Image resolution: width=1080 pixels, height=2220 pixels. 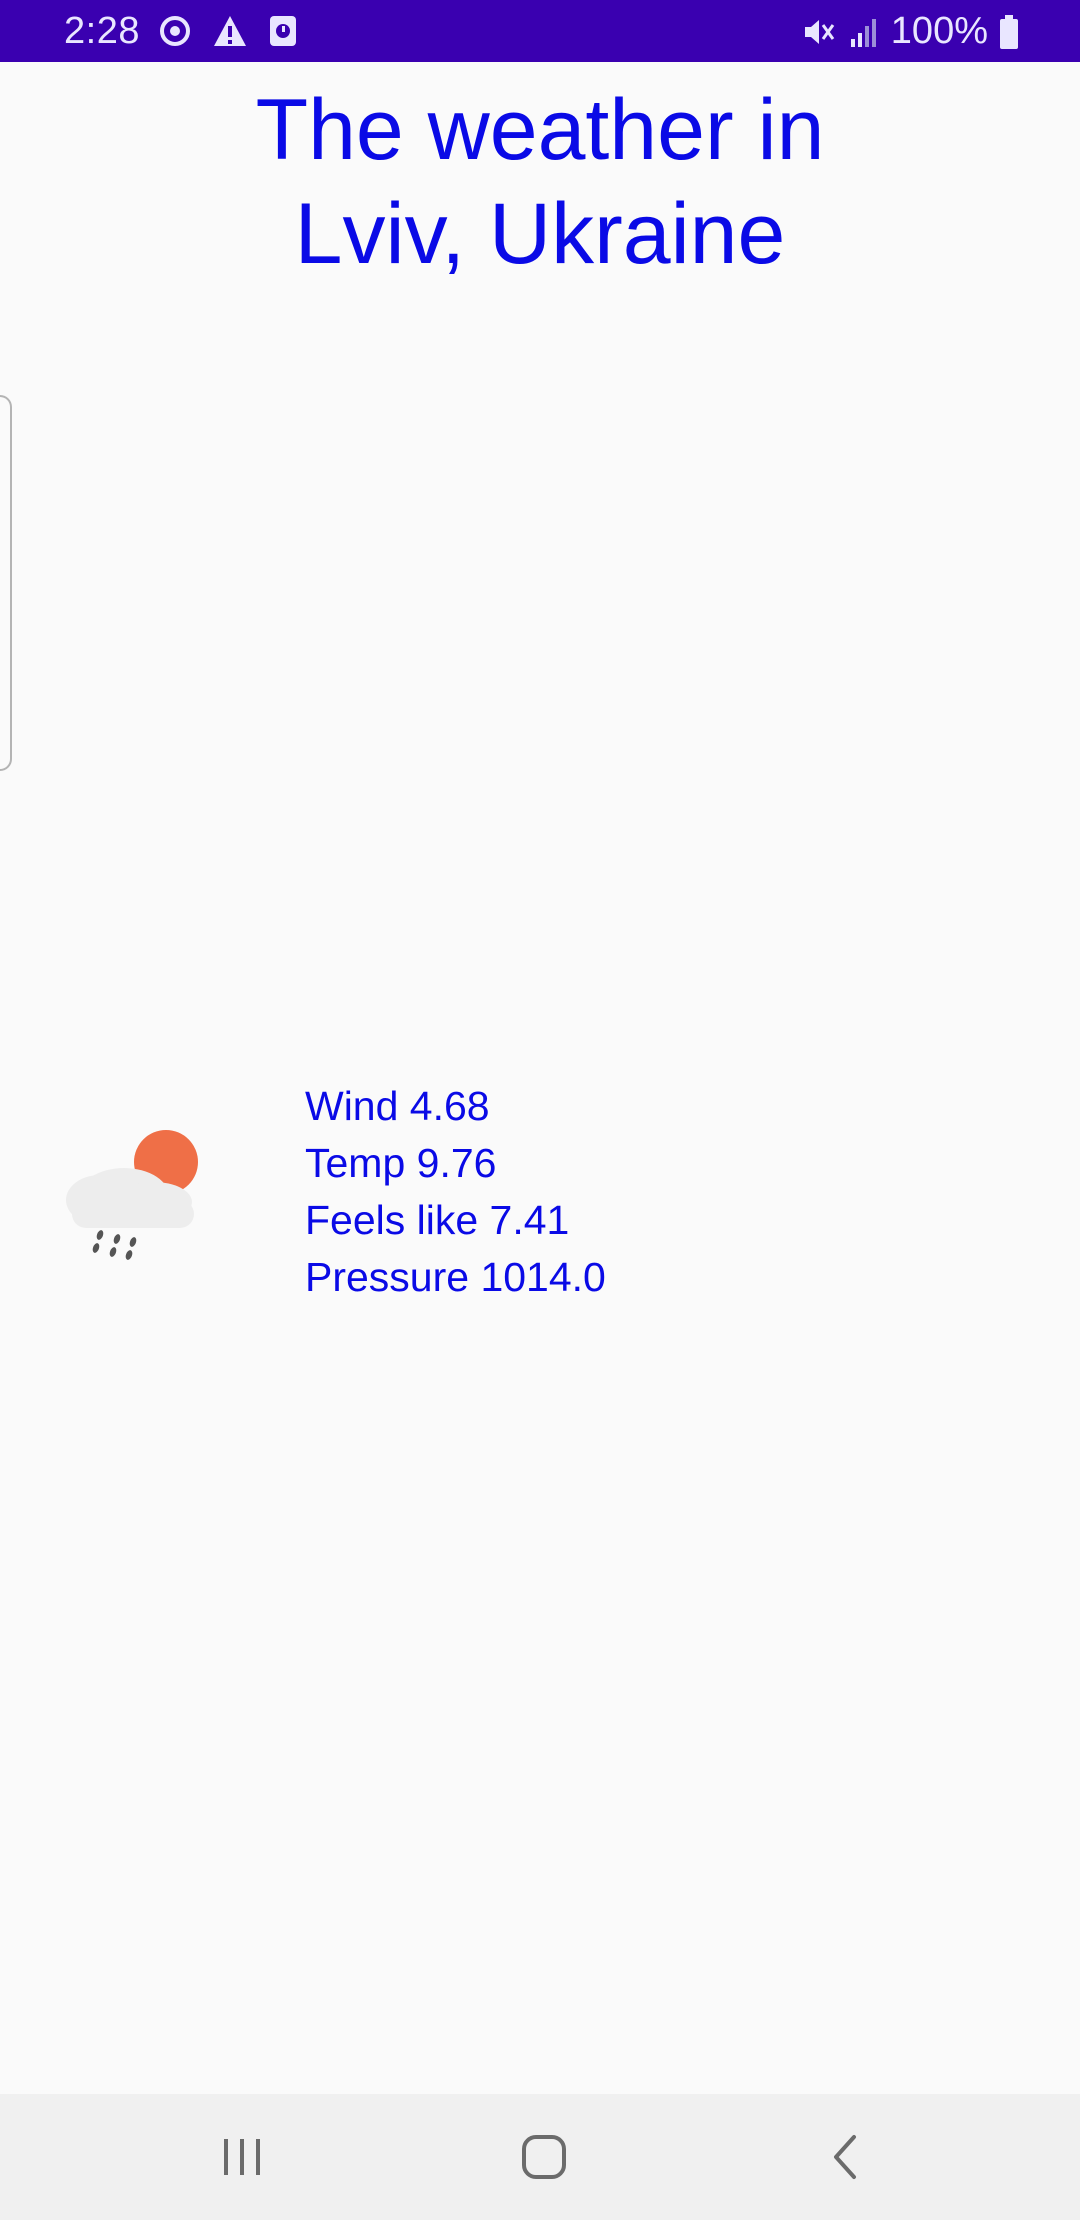 I want to click on pressure-text: Pressure 1014.0, so click(x=455, y=1277).